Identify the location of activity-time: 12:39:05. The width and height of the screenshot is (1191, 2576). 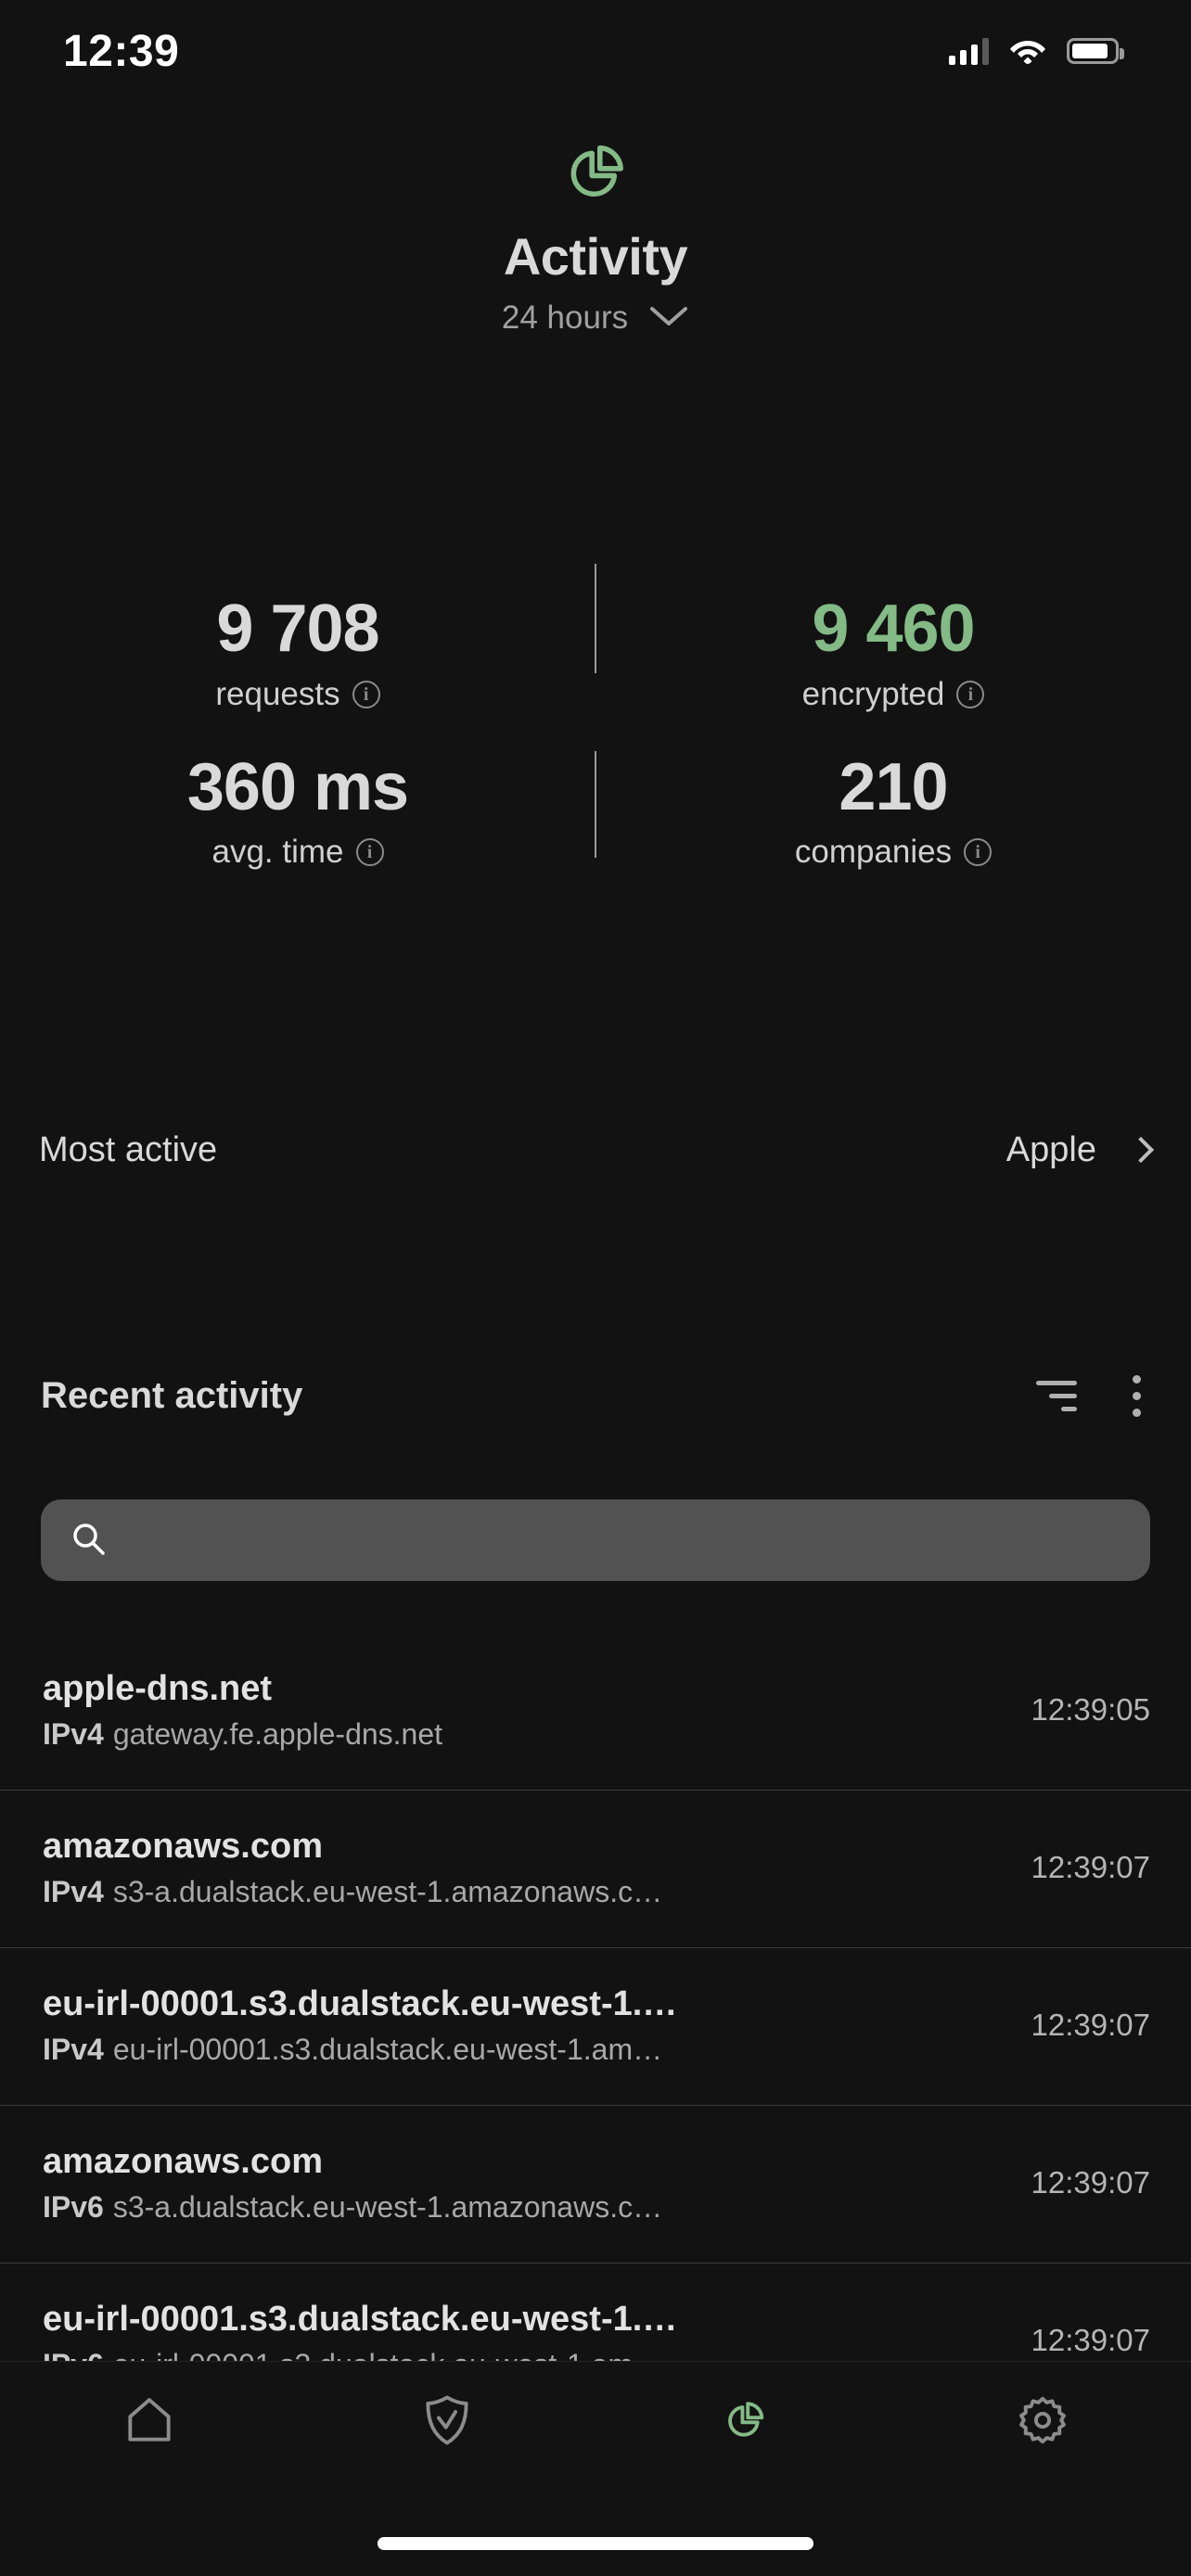
(1090, 1709).